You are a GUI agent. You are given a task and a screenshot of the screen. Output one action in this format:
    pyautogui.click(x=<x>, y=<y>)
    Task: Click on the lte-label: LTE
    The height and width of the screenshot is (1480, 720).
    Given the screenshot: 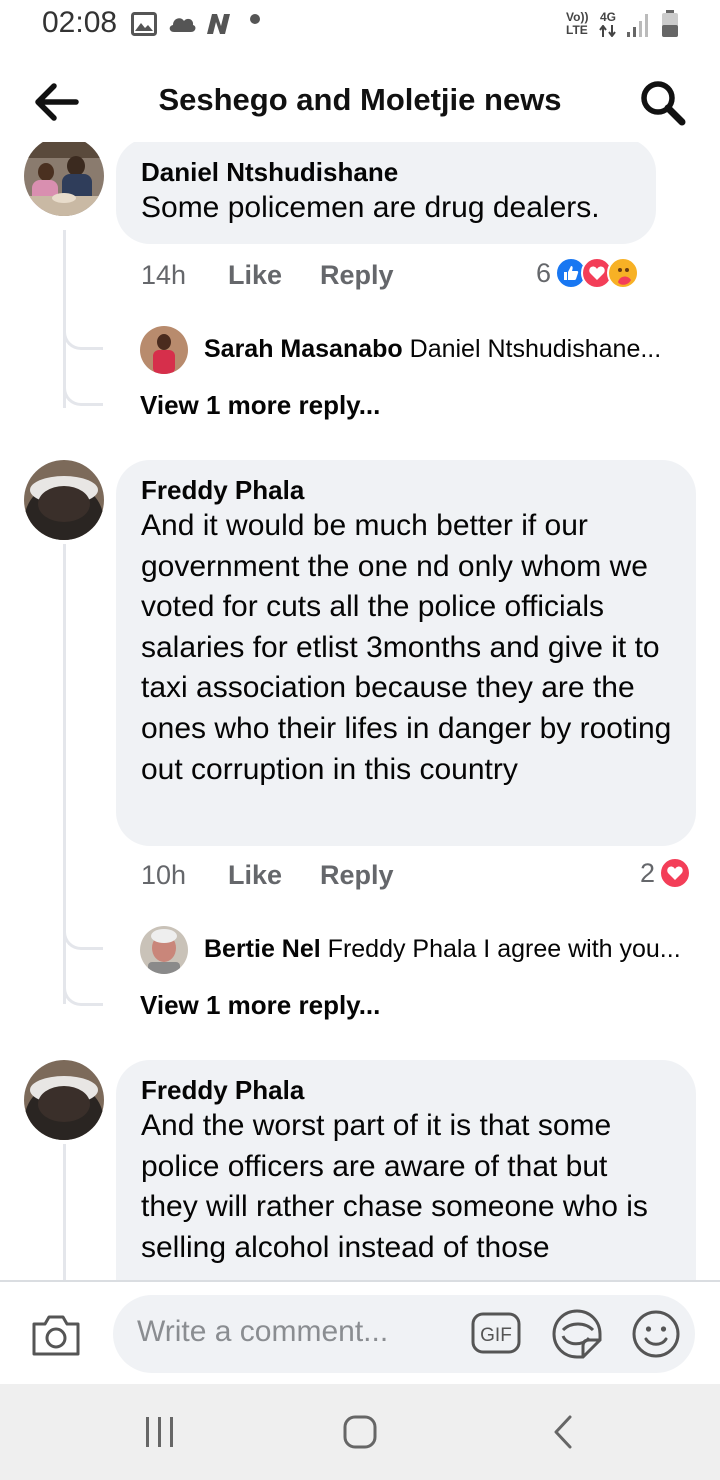 What is the action you would take?
    pyautogui.click(x=577, y=30)
    